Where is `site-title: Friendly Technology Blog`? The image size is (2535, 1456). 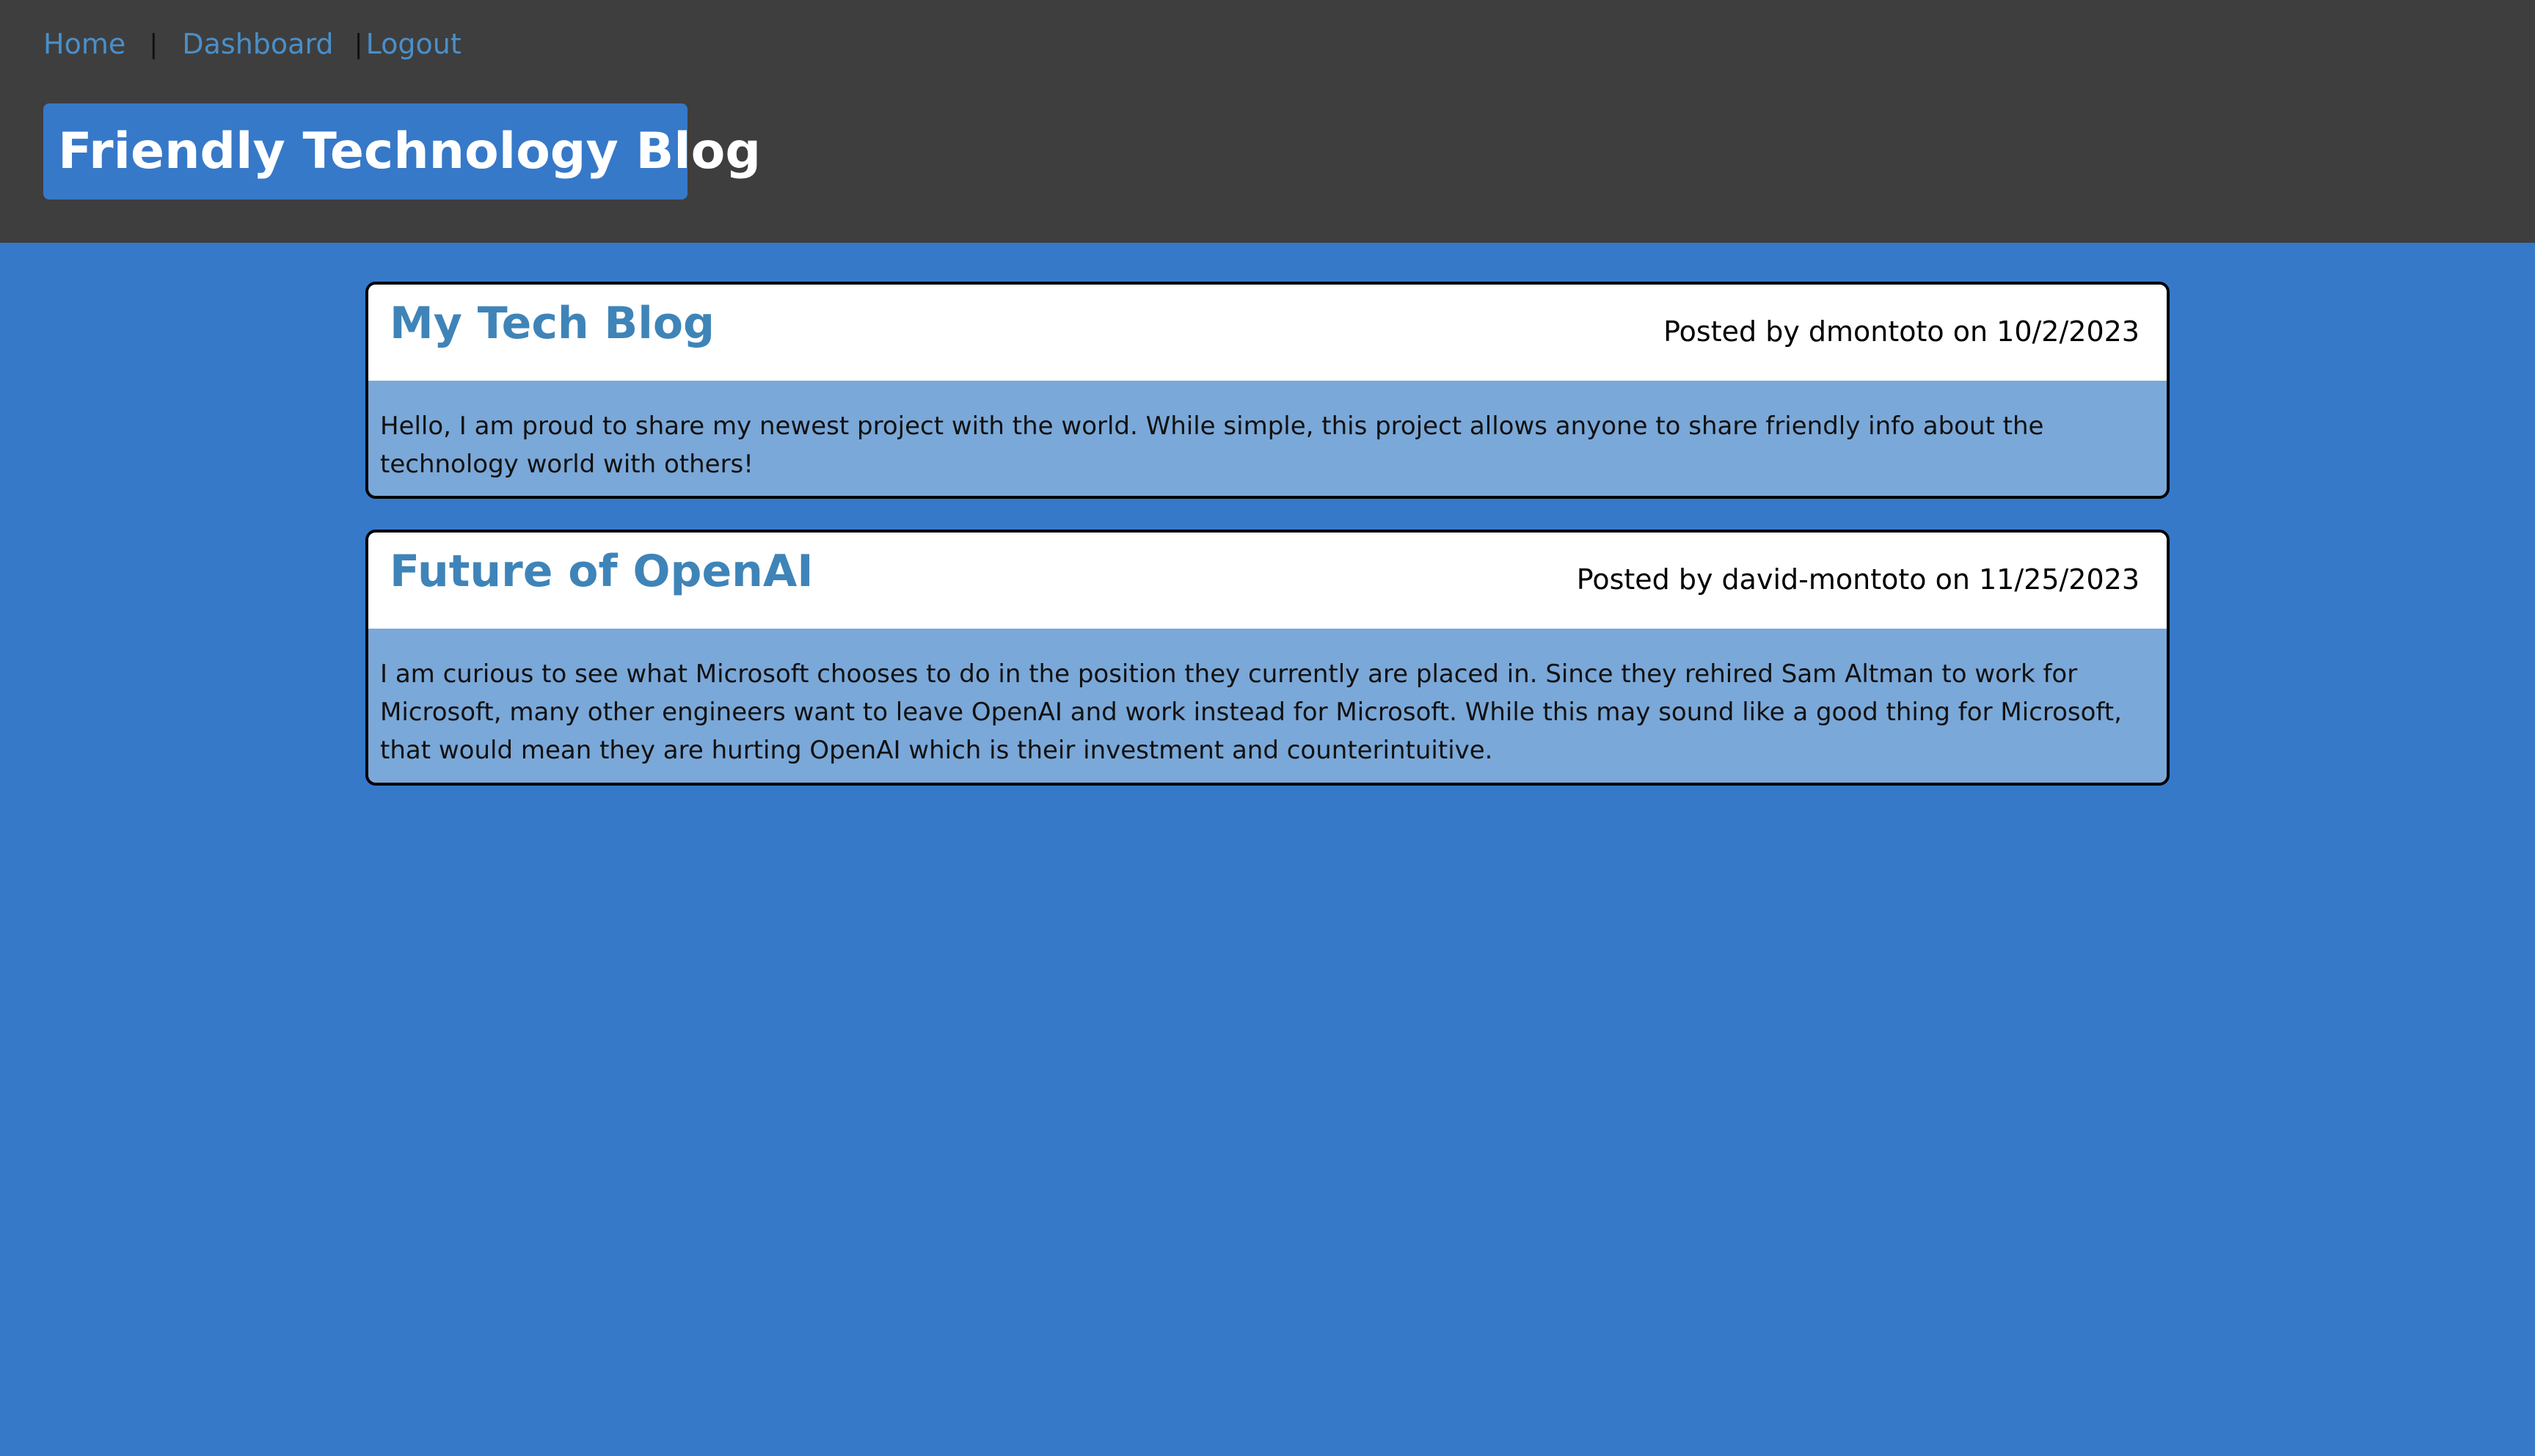
site-title: Friendly Technology Blog is located at coordinates (402, 152).